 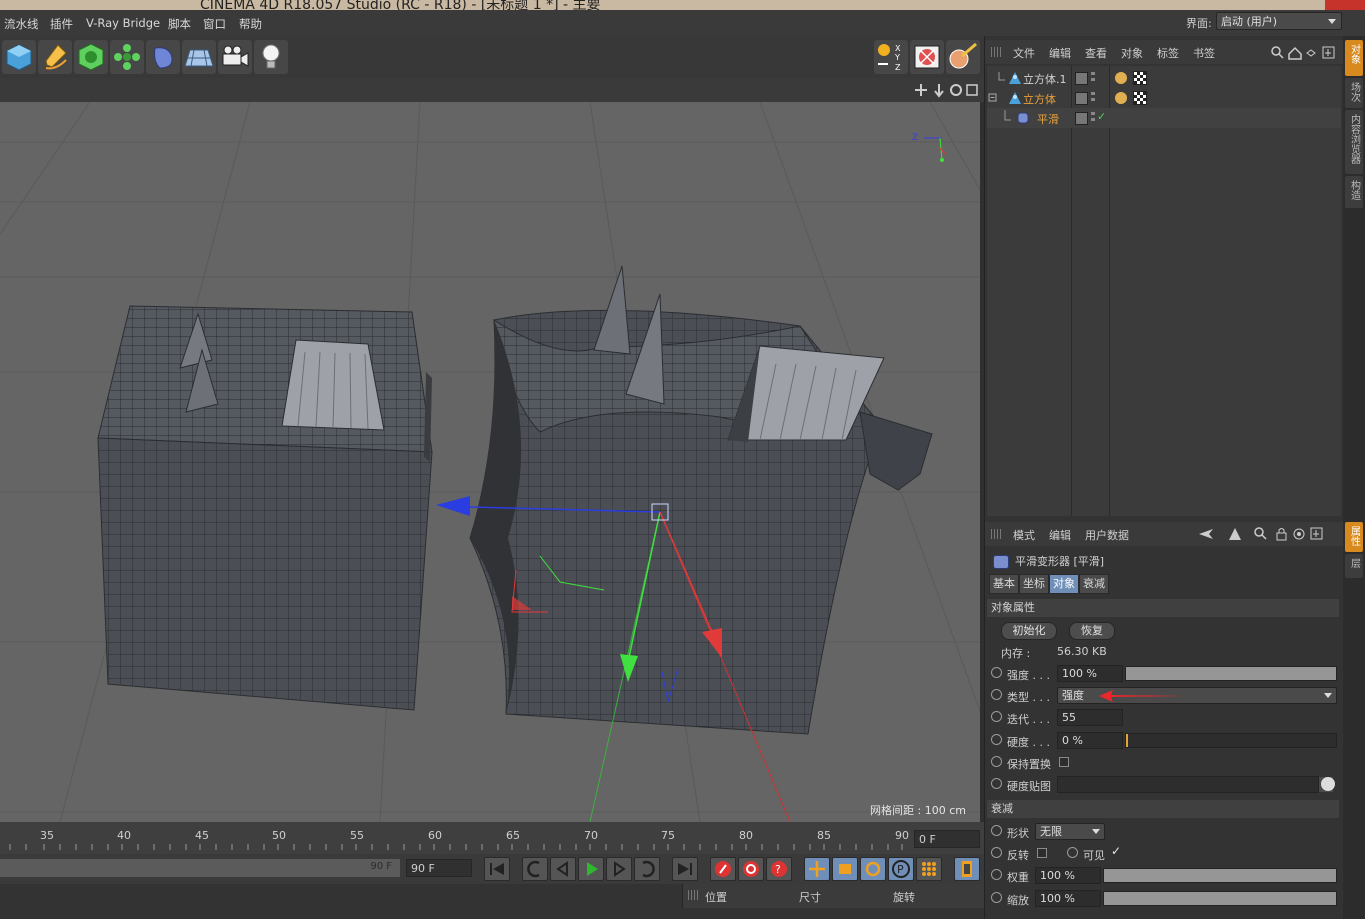 What do you see at coordinates (591, 869) in the screenshot?
I see `play-icon` at bounding box center [591, 869].